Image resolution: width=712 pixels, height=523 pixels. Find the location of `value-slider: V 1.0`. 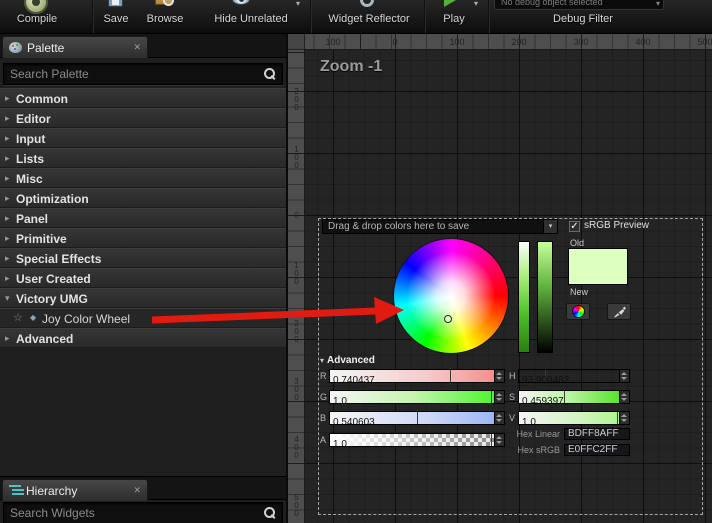

value-slider: V 1.0 is located at coordinates (569, 418).